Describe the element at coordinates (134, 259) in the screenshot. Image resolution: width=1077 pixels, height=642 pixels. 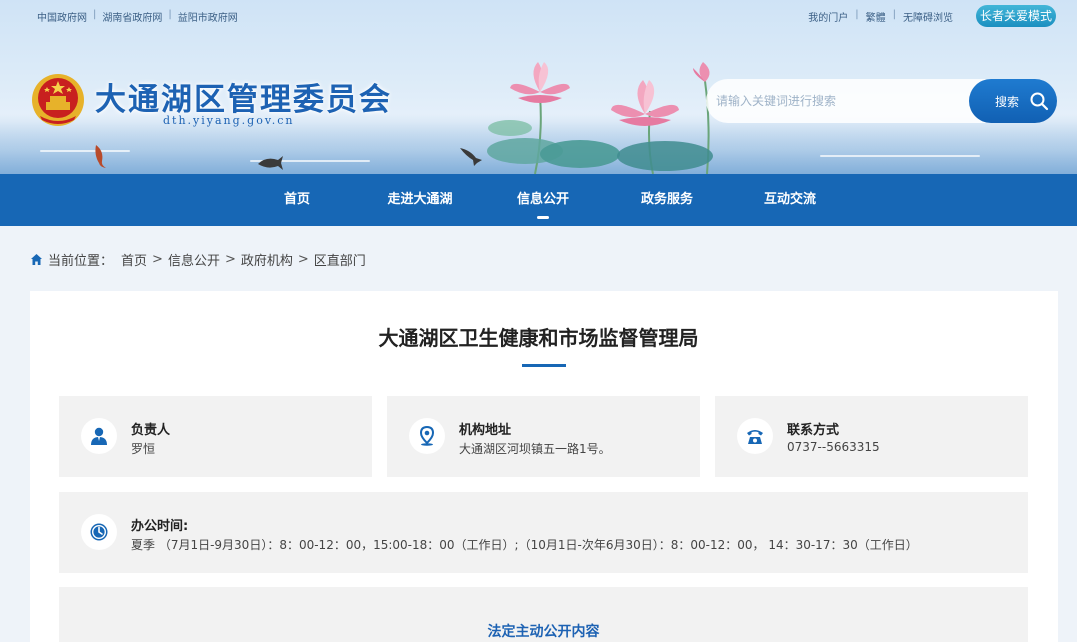
I see `breadcrumb-home: 首页` at that location.